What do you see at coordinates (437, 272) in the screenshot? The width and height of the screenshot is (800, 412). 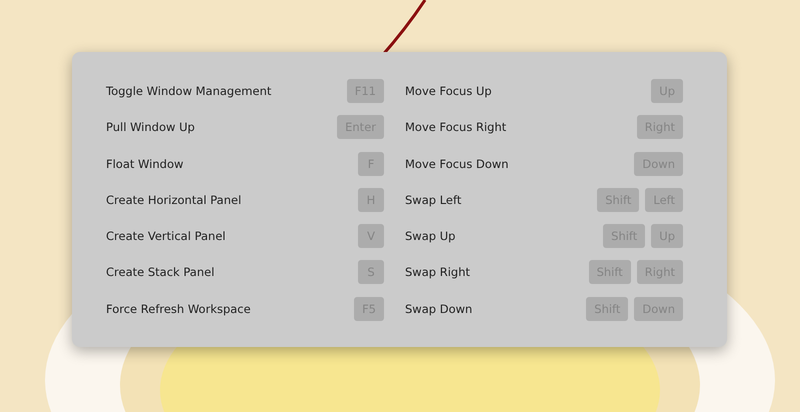 I see `shortcut-label: Swap Right` at bounding box center [437, 272].